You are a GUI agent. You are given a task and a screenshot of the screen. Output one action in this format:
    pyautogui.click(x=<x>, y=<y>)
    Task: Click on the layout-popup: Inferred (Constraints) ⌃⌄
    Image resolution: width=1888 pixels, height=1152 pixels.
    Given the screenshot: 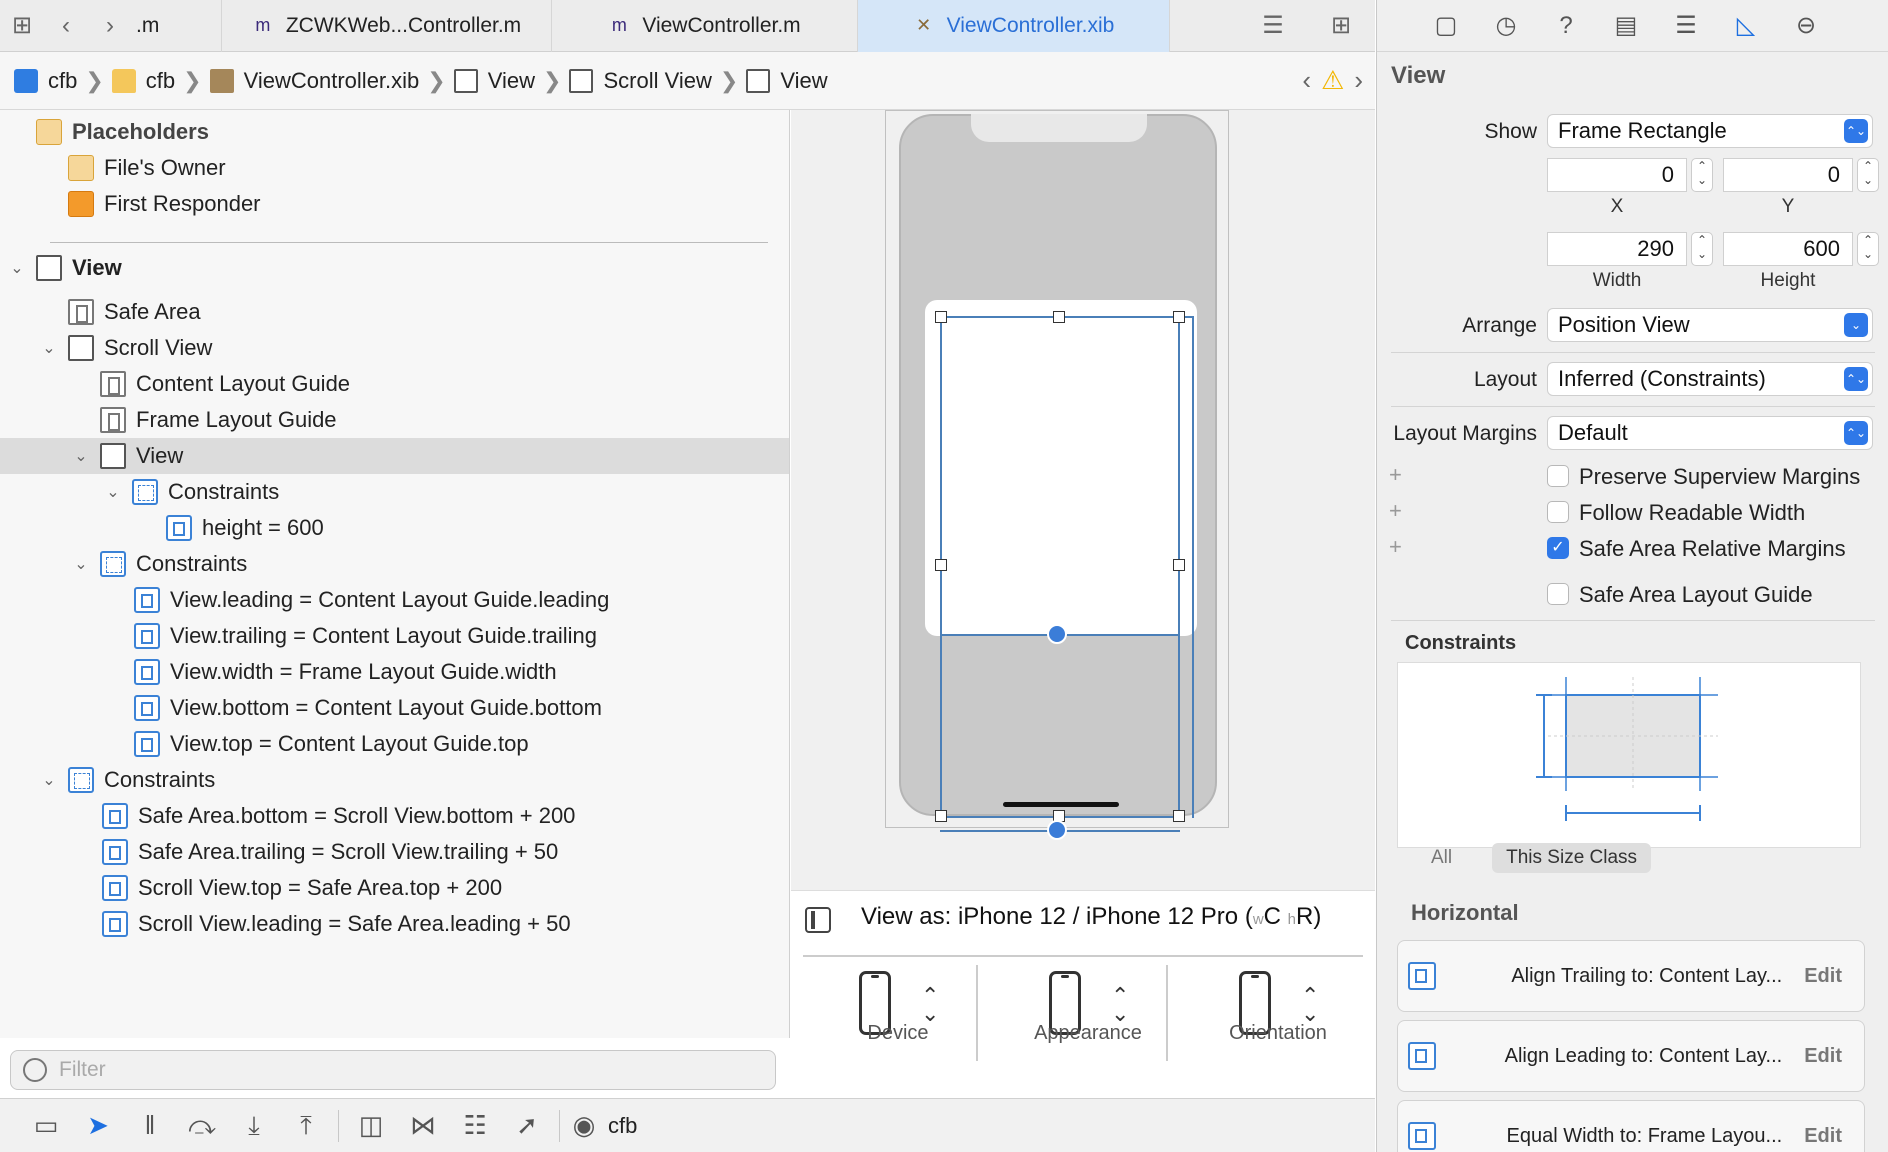 What is the action you would take?
    pyautogui.click(x=1710, y=379)
    